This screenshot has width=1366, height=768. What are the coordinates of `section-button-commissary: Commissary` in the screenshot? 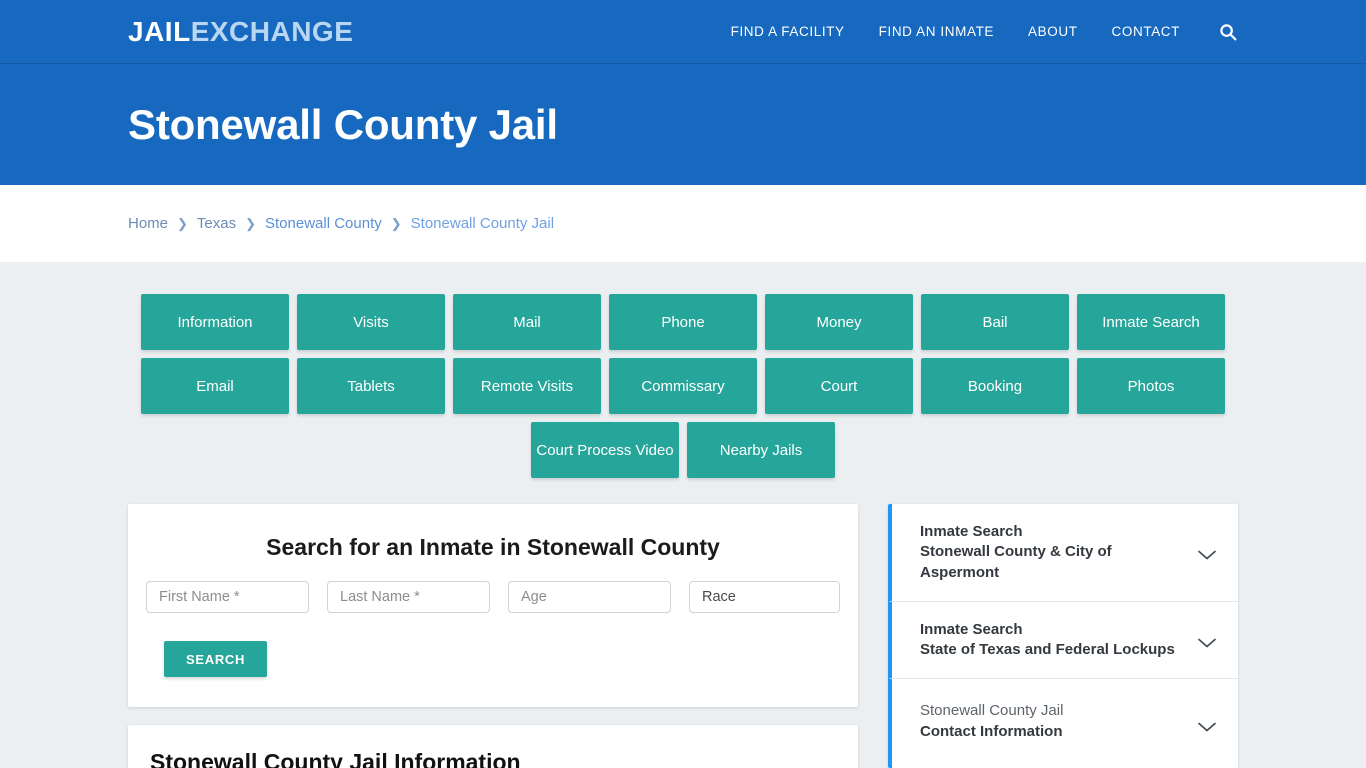 It's located at (683, 386).